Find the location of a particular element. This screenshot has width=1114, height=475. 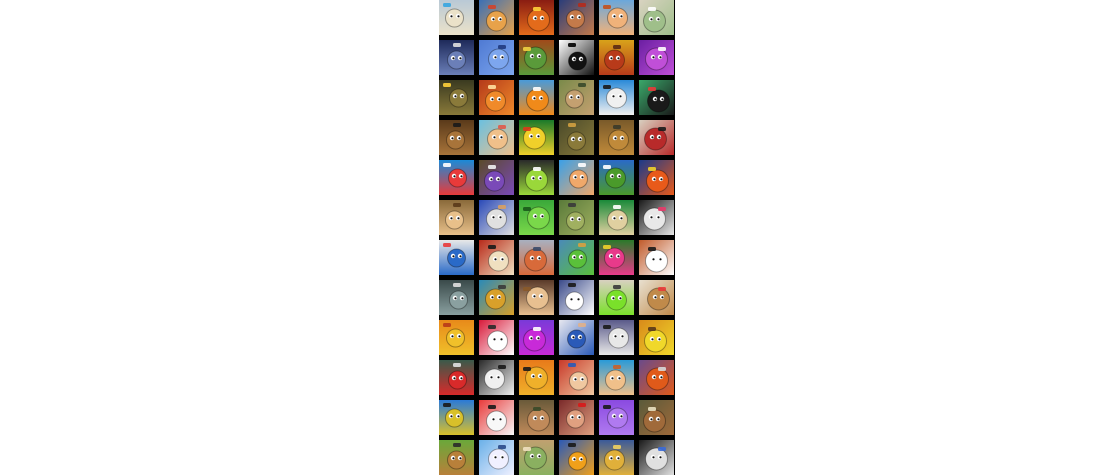

red-devil-icon is located at coordinates (496, 337).